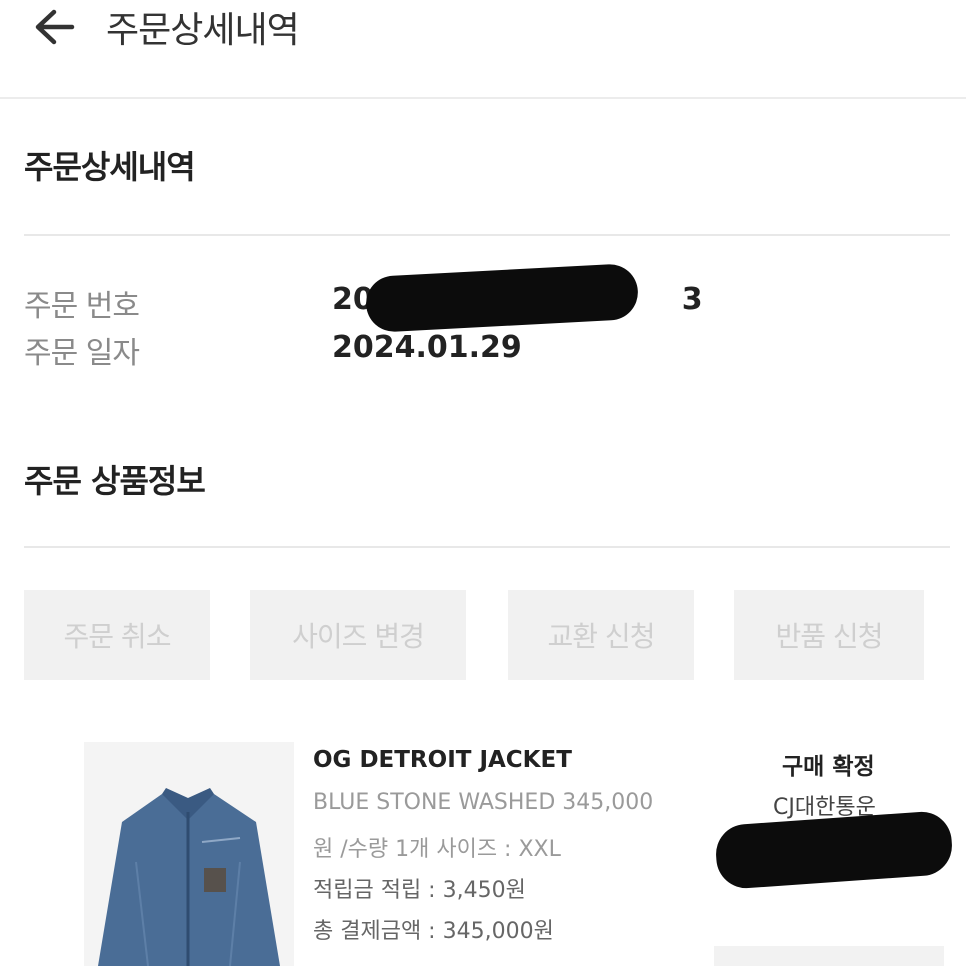 This screenshot has height=966, width=966. What do you see at coordinates (203, 30) in the screenshot?
I see `page-title: 주문상세내역` at bounding box center [203, 30].